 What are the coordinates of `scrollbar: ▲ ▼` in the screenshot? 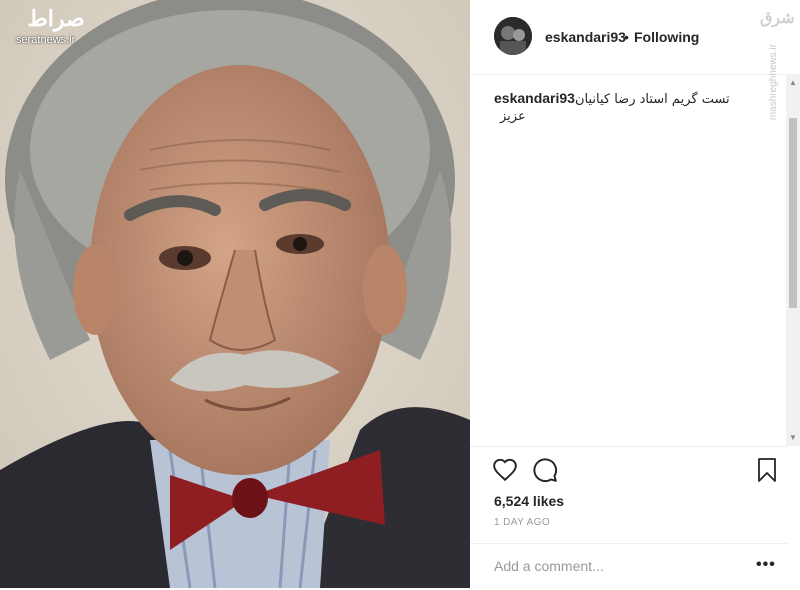 It's located at (793, 260).